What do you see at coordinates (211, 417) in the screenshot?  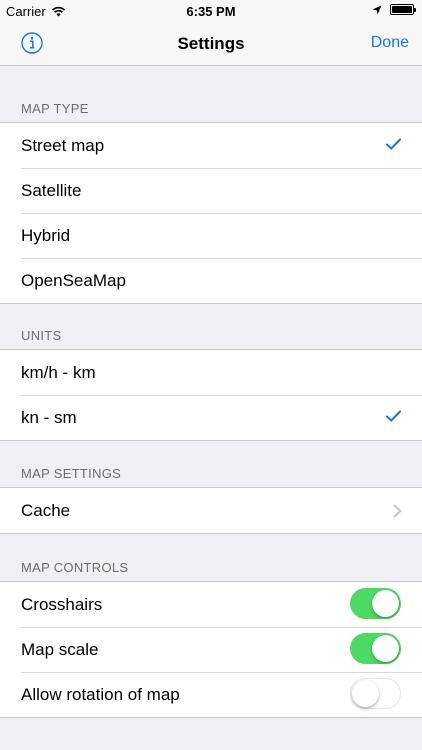 I see `units-kn-sm: kn - sm` at bounding box center [211, 417].